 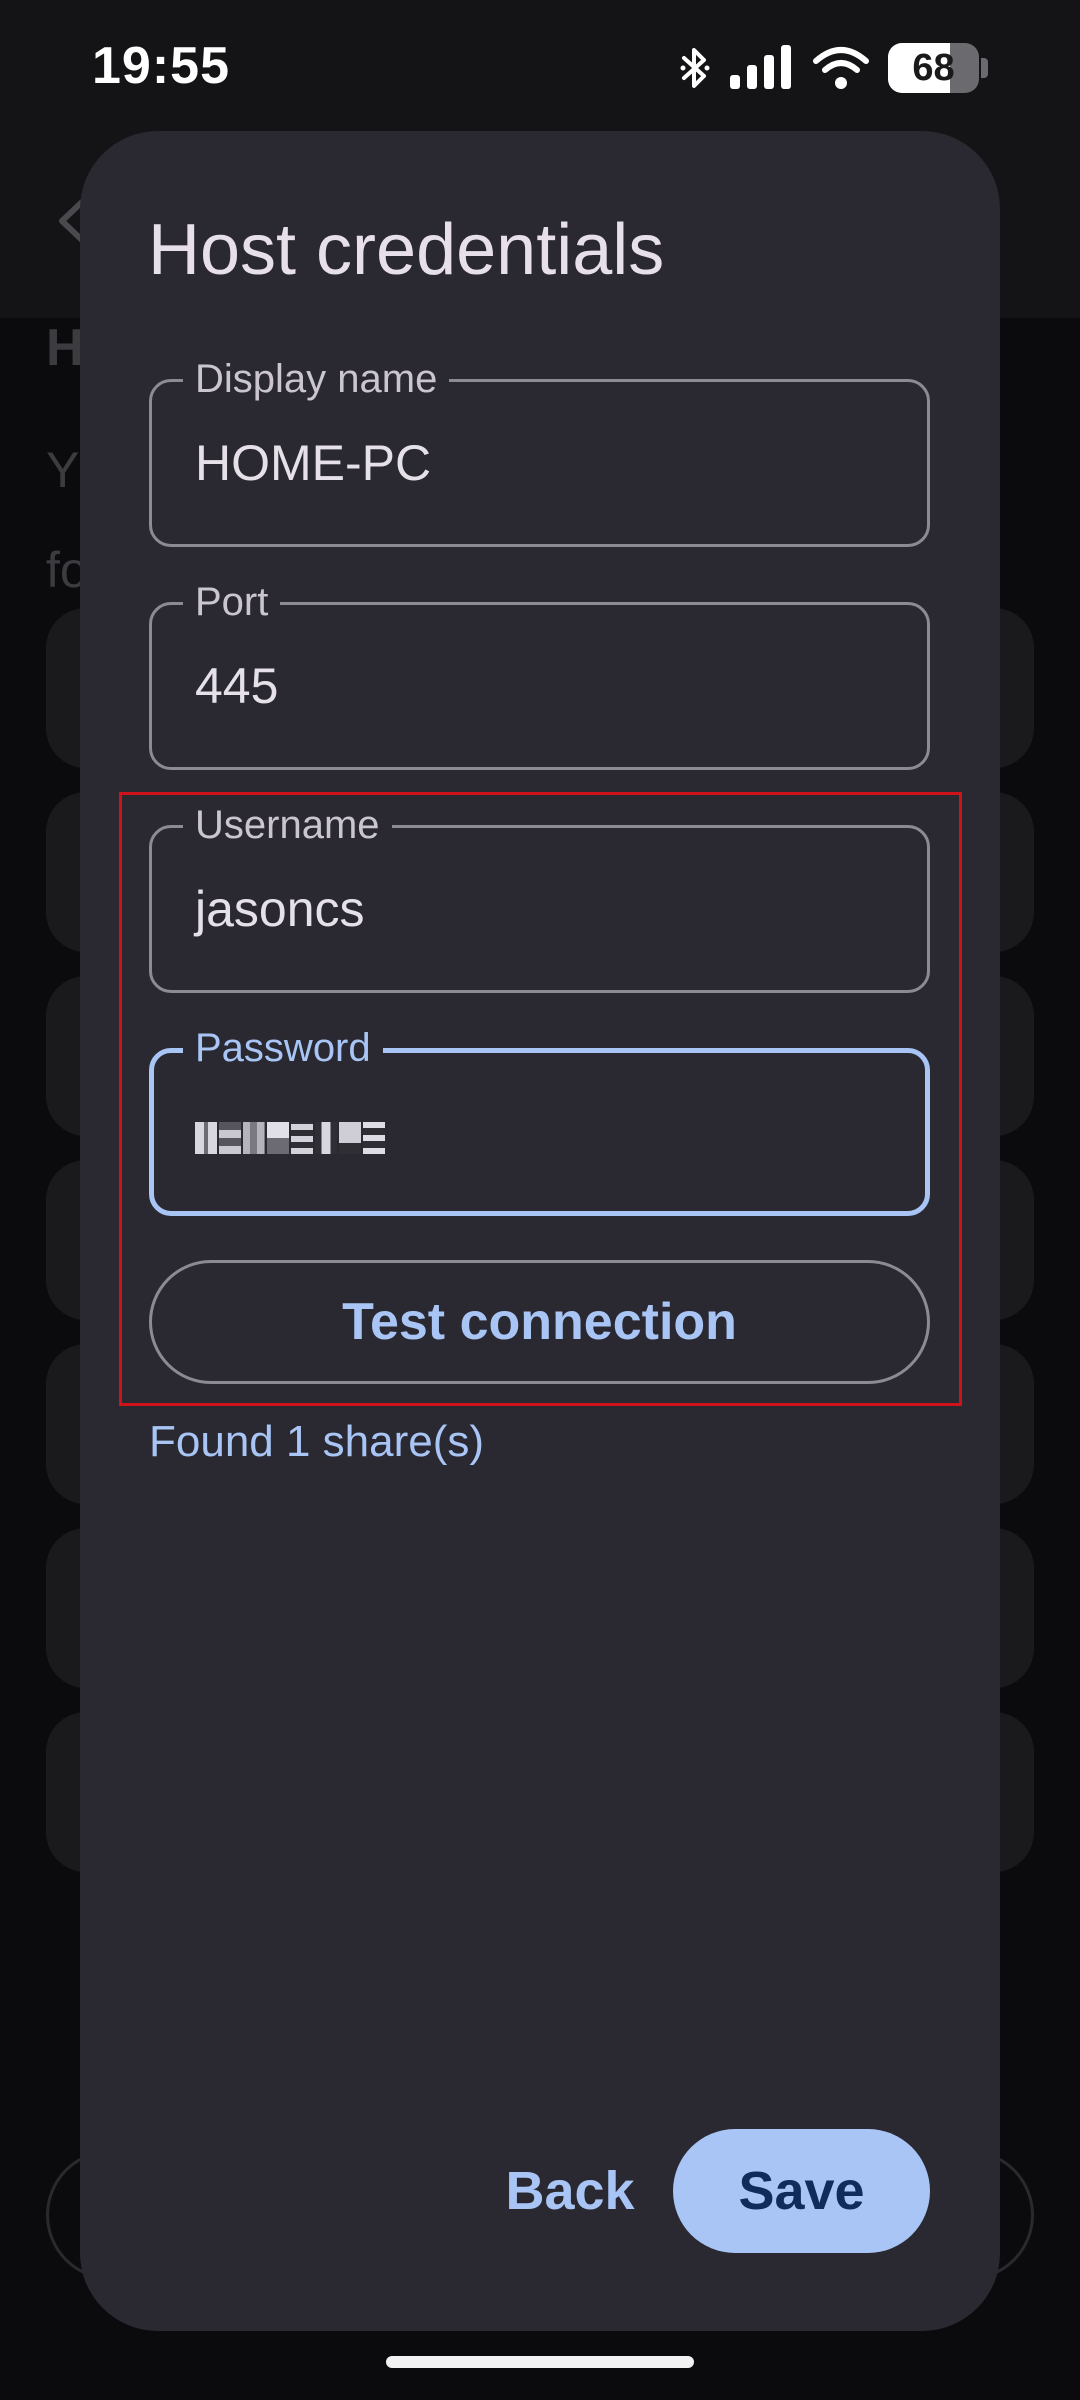 I want to click on status-time: 19:55, so click(x=161, y=66).